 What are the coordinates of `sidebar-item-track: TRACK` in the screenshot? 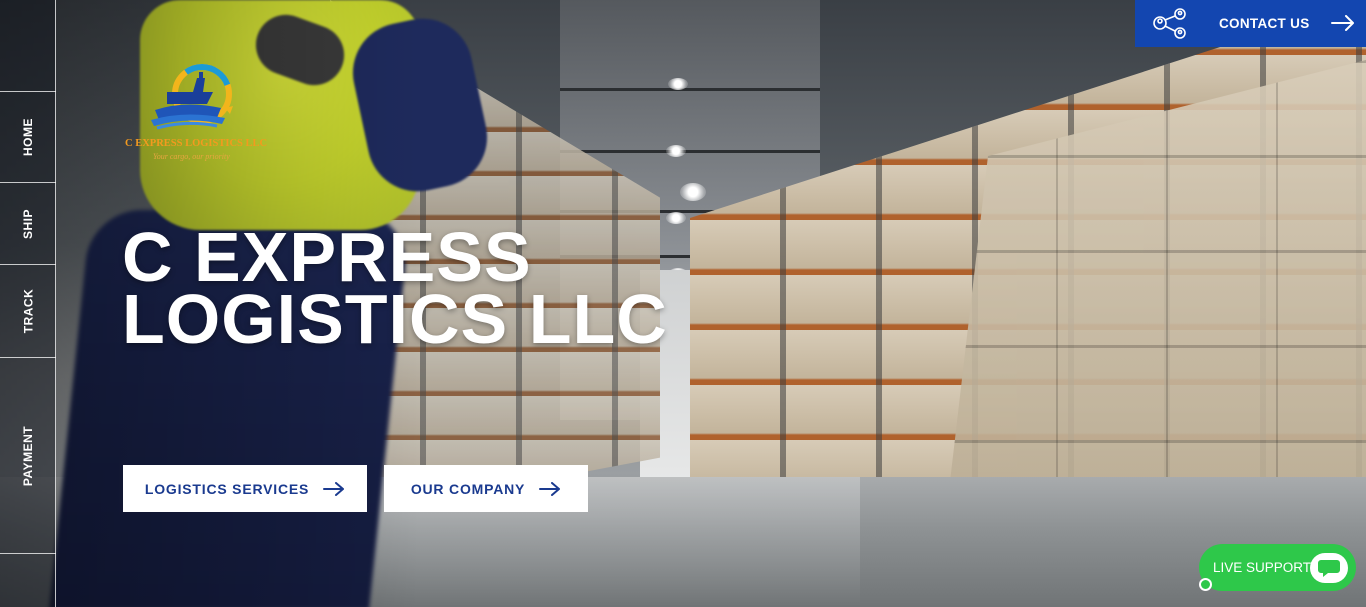 It's located at (28, 310).